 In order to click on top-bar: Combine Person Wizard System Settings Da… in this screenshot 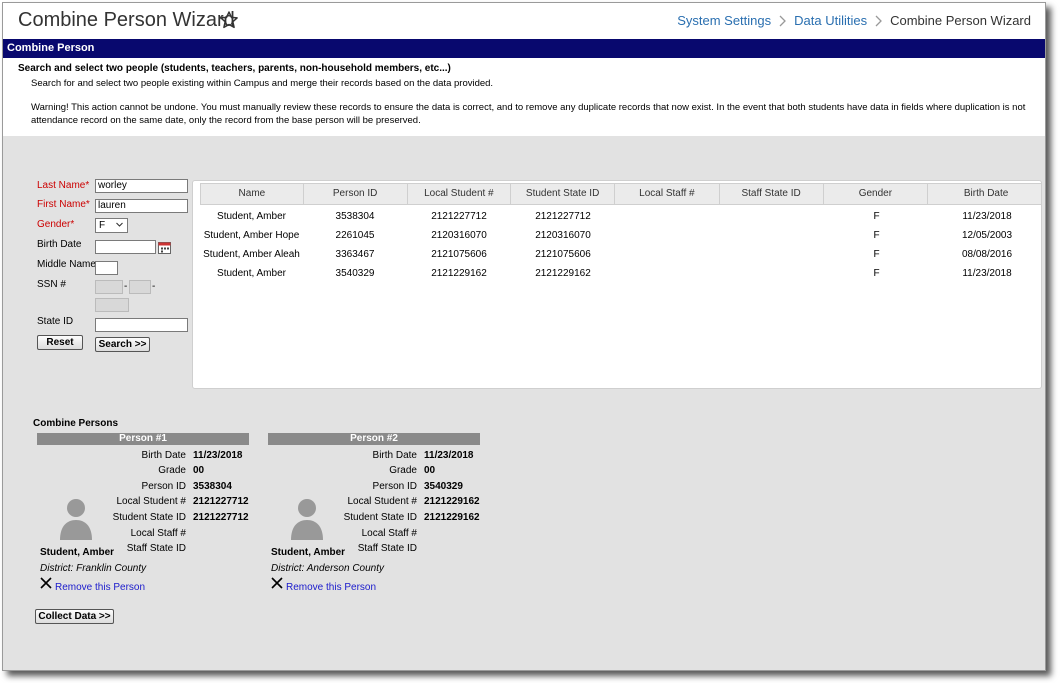, I will do `click(524, 21)`.